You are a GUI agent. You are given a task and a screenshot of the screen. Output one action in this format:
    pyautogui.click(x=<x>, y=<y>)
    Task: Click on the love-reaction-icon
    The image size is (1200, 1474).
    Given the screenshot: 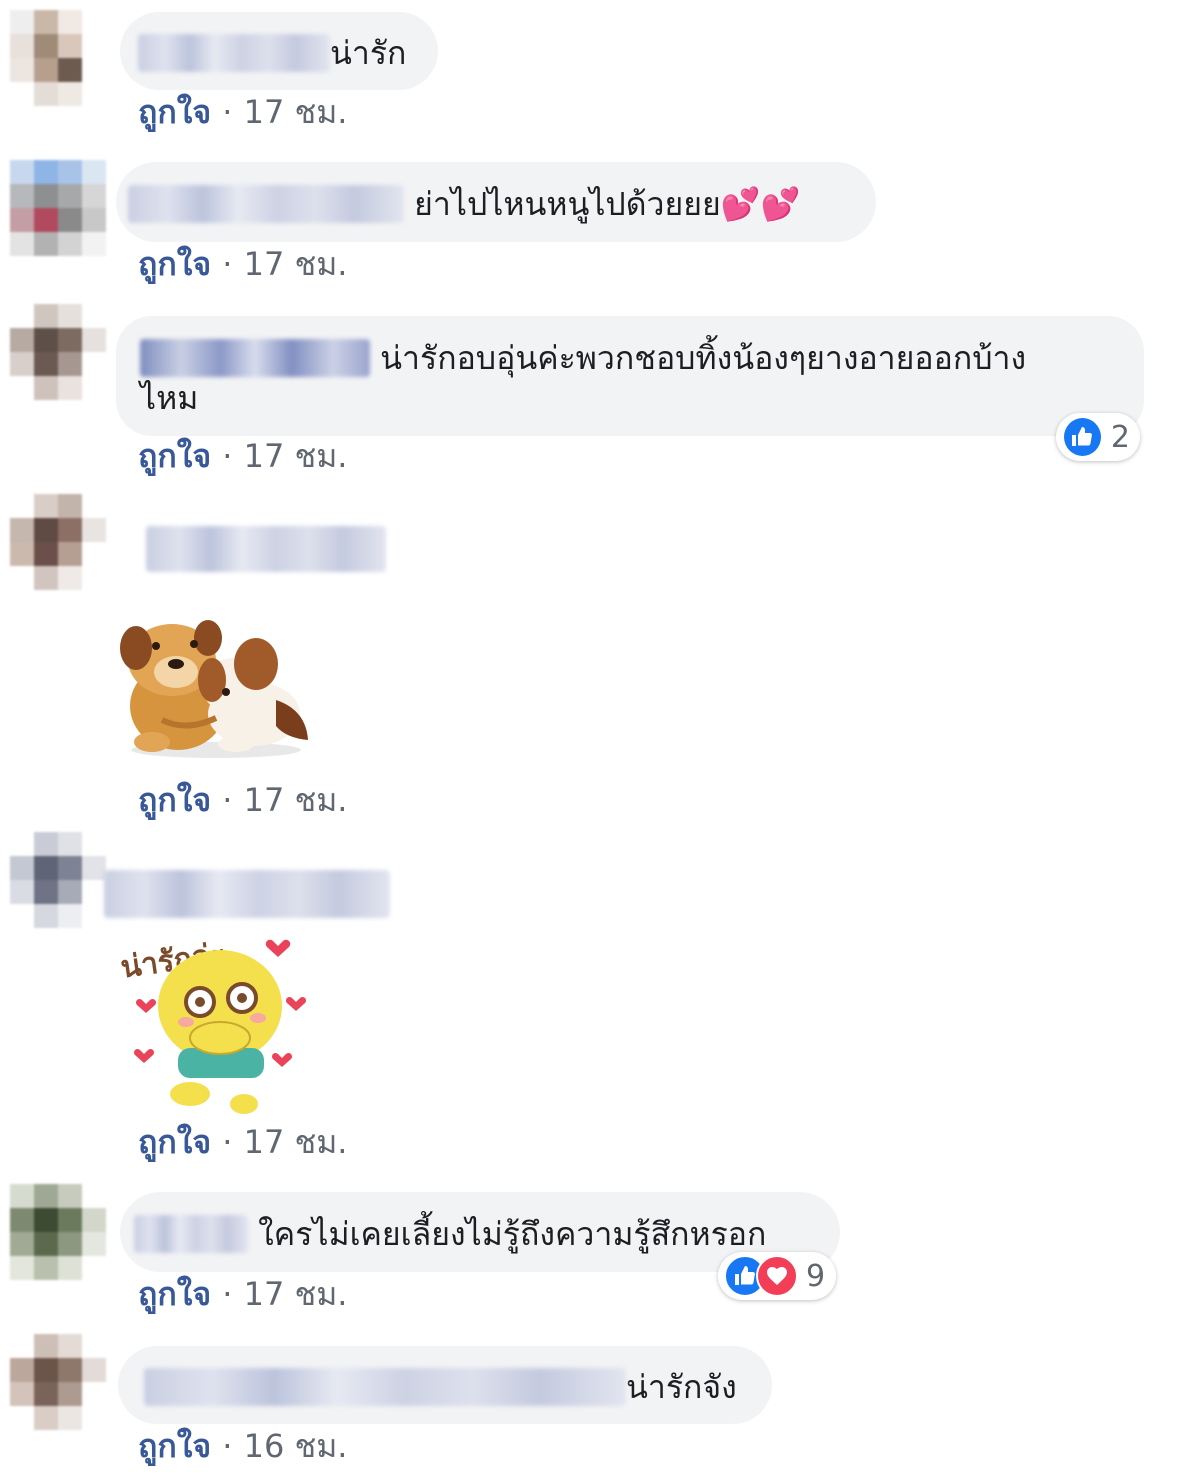 What is the action you would take?
    pyautogui.click(x=777, y=1276)
    